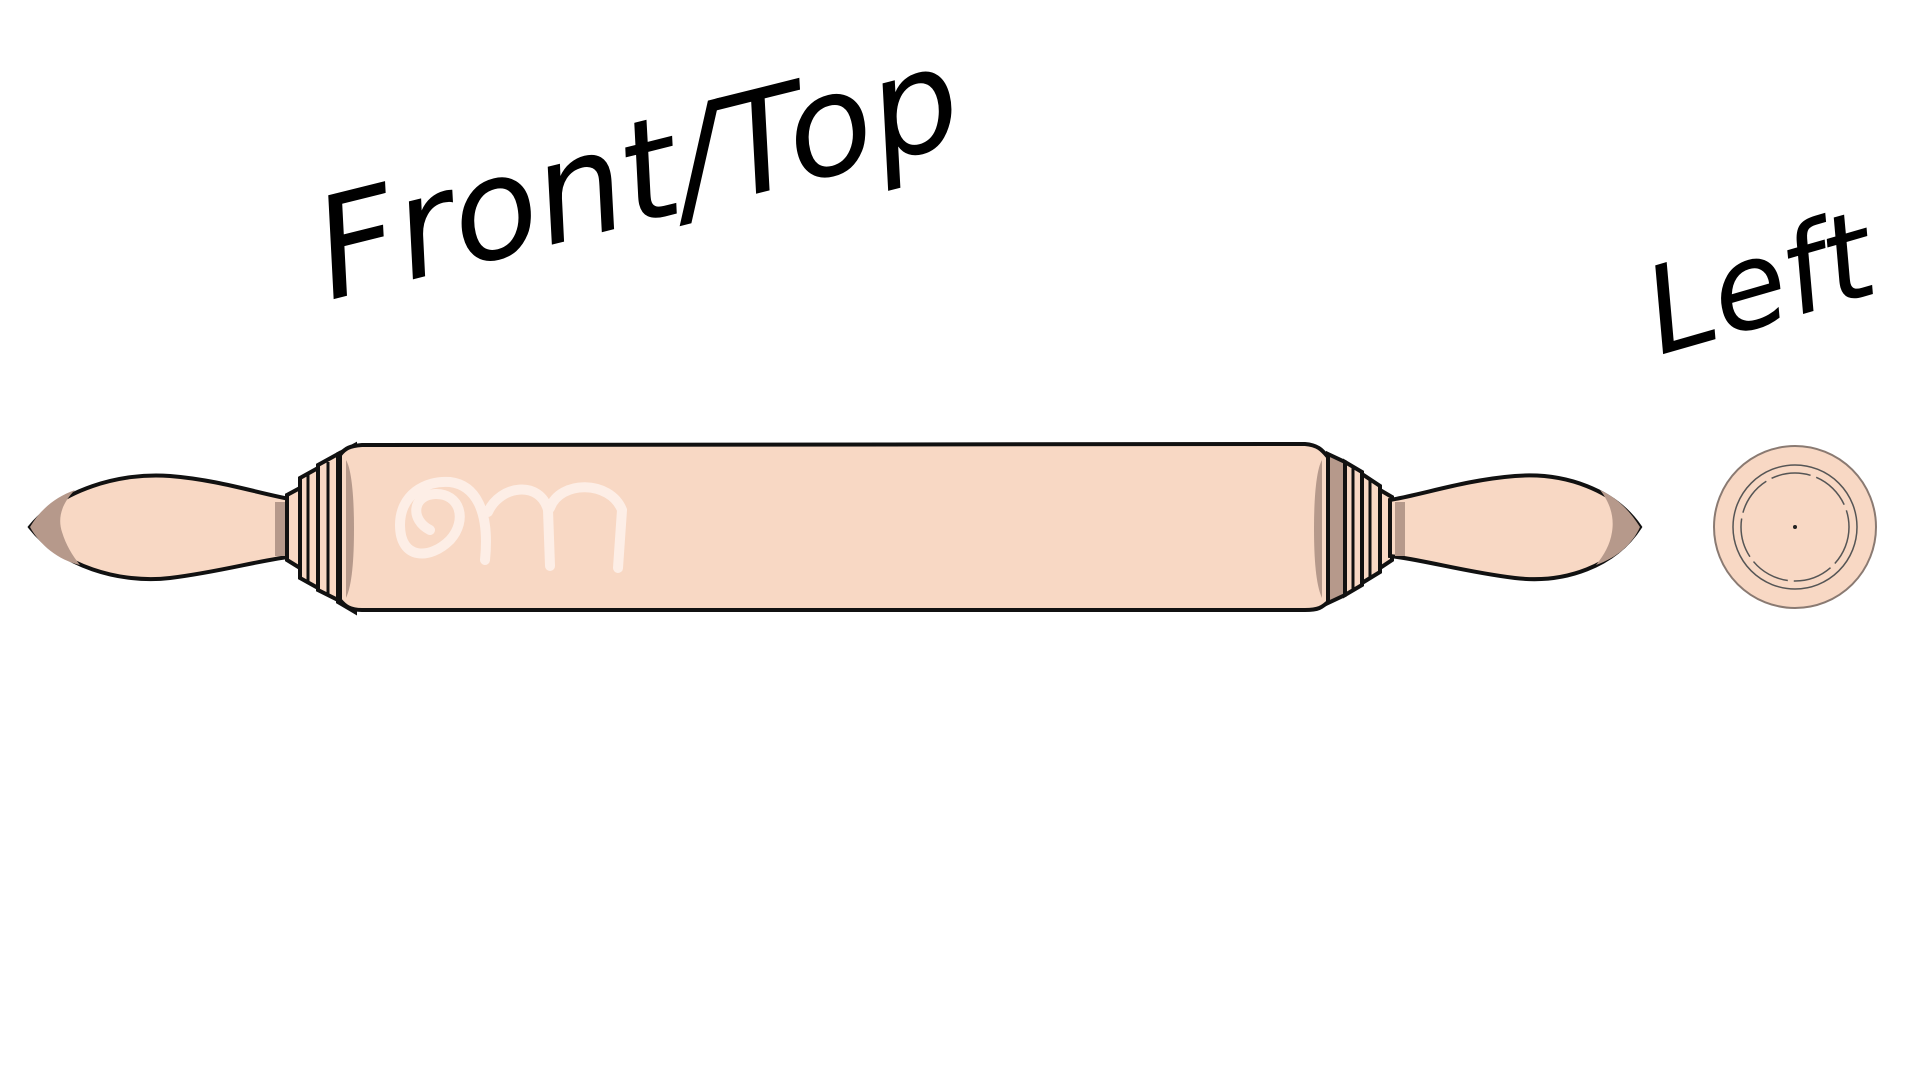 The image size is (1920, 1080). Describe the element at coordinates (1795, 527) in the screenshot. I see `rolling-pin-end-icon` at that location.